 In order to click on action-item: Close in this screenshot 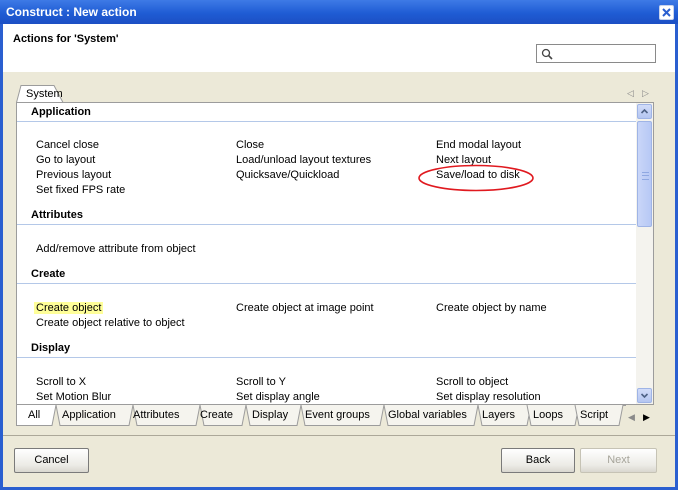, I will do `click(250, 145)`.